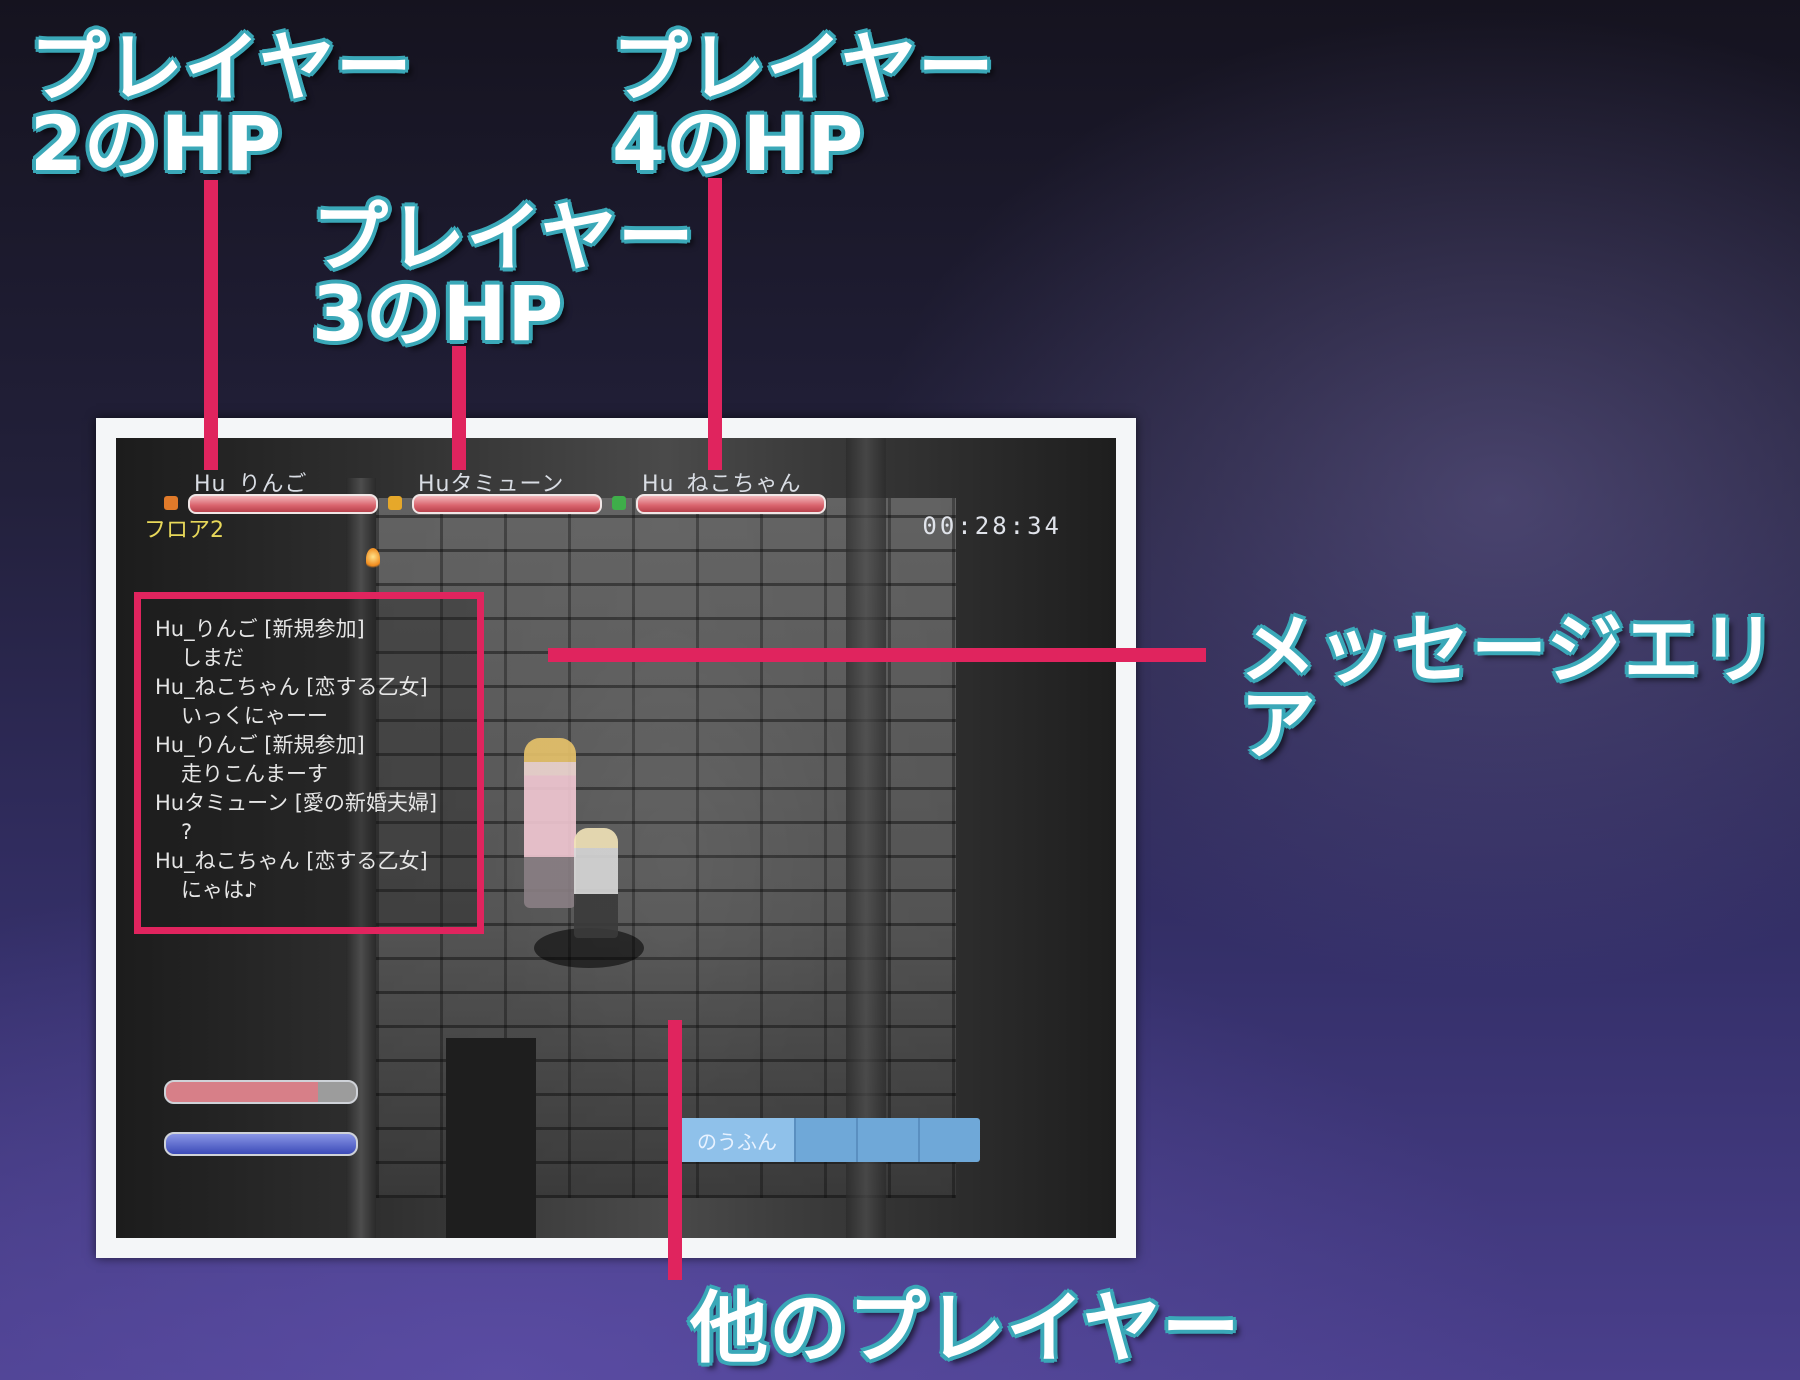 This screenshot has height=1380, width=1800. What do you see at coordinates (731, 504) in the screenshot?
I see `party-member-3-hp-bar` at bounding box center [731, 504].